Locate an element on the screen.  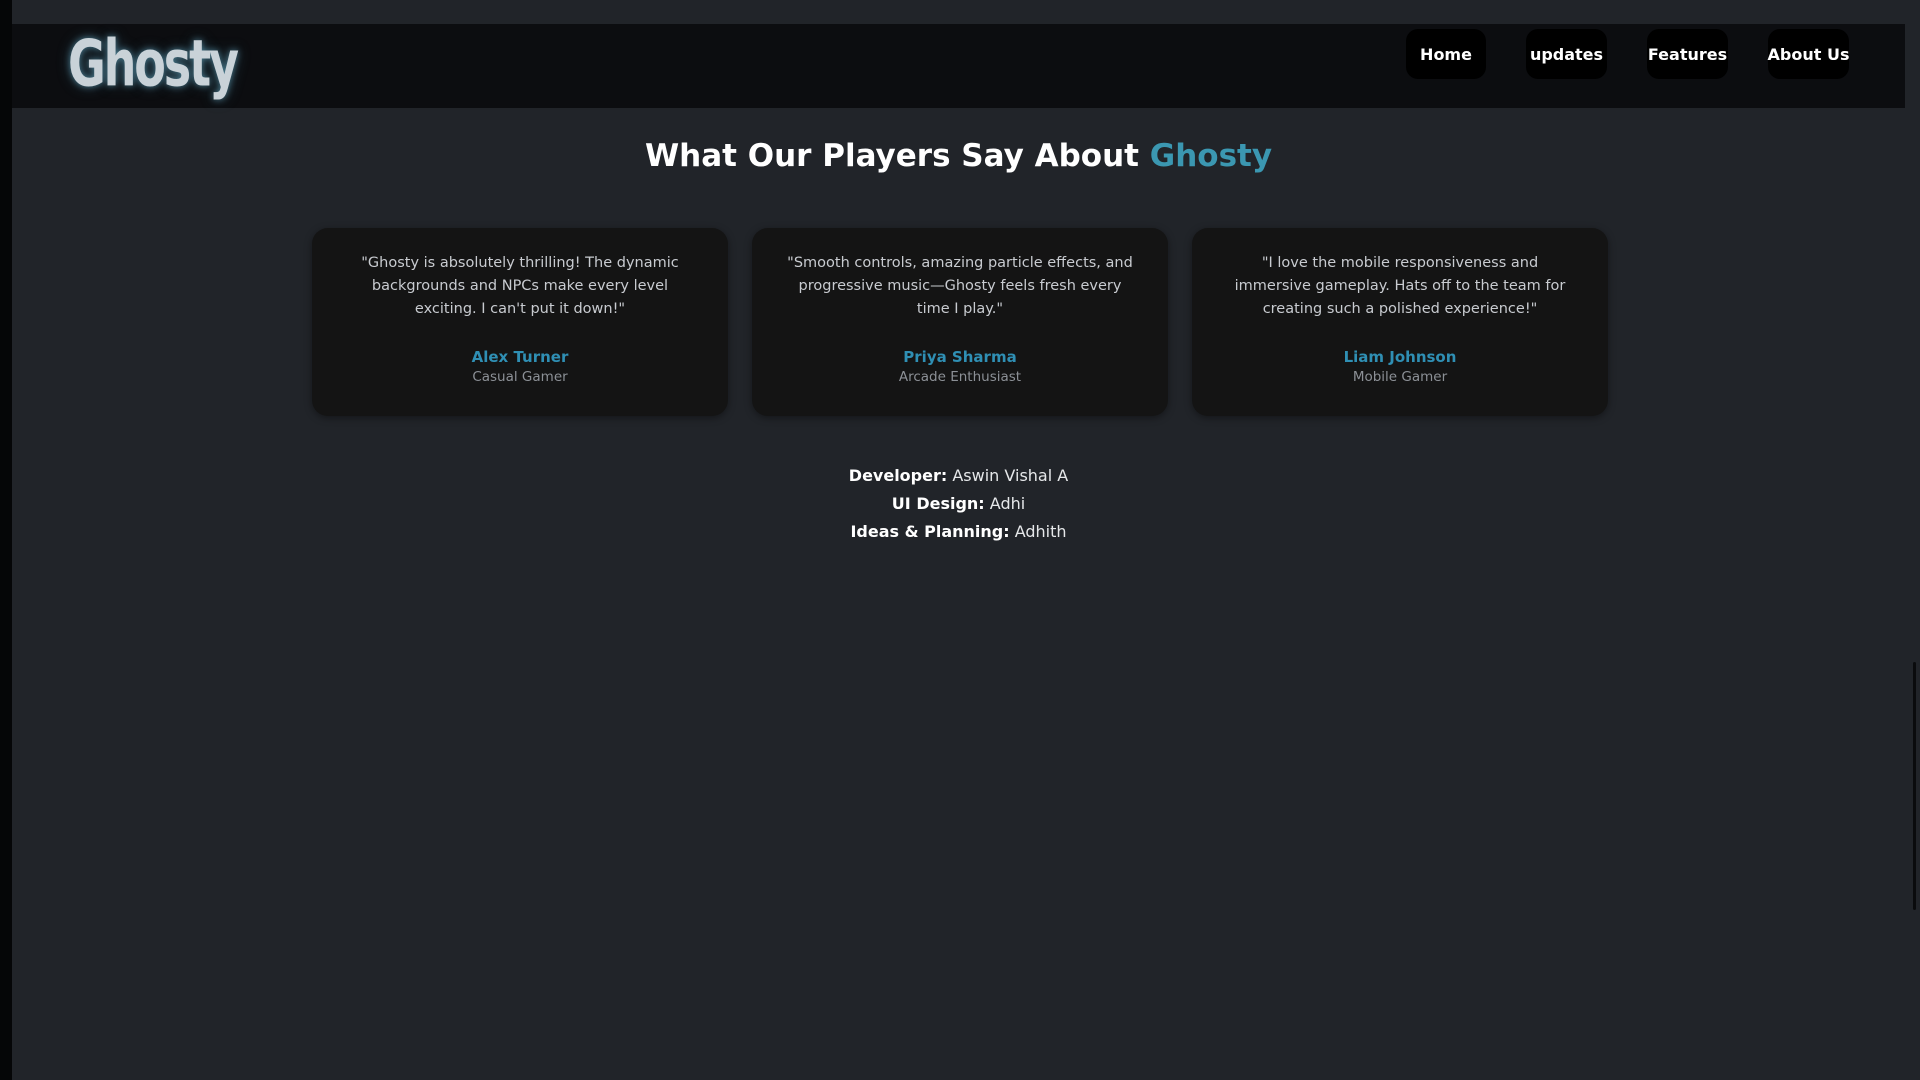
heading-prefix: What Our Players Say About is located at coordinates (897, 156).